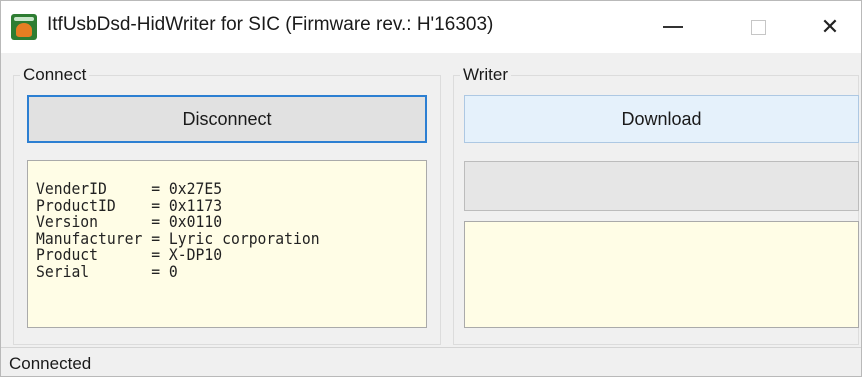  I want to click on download-progress-bar, so click(661, 186).